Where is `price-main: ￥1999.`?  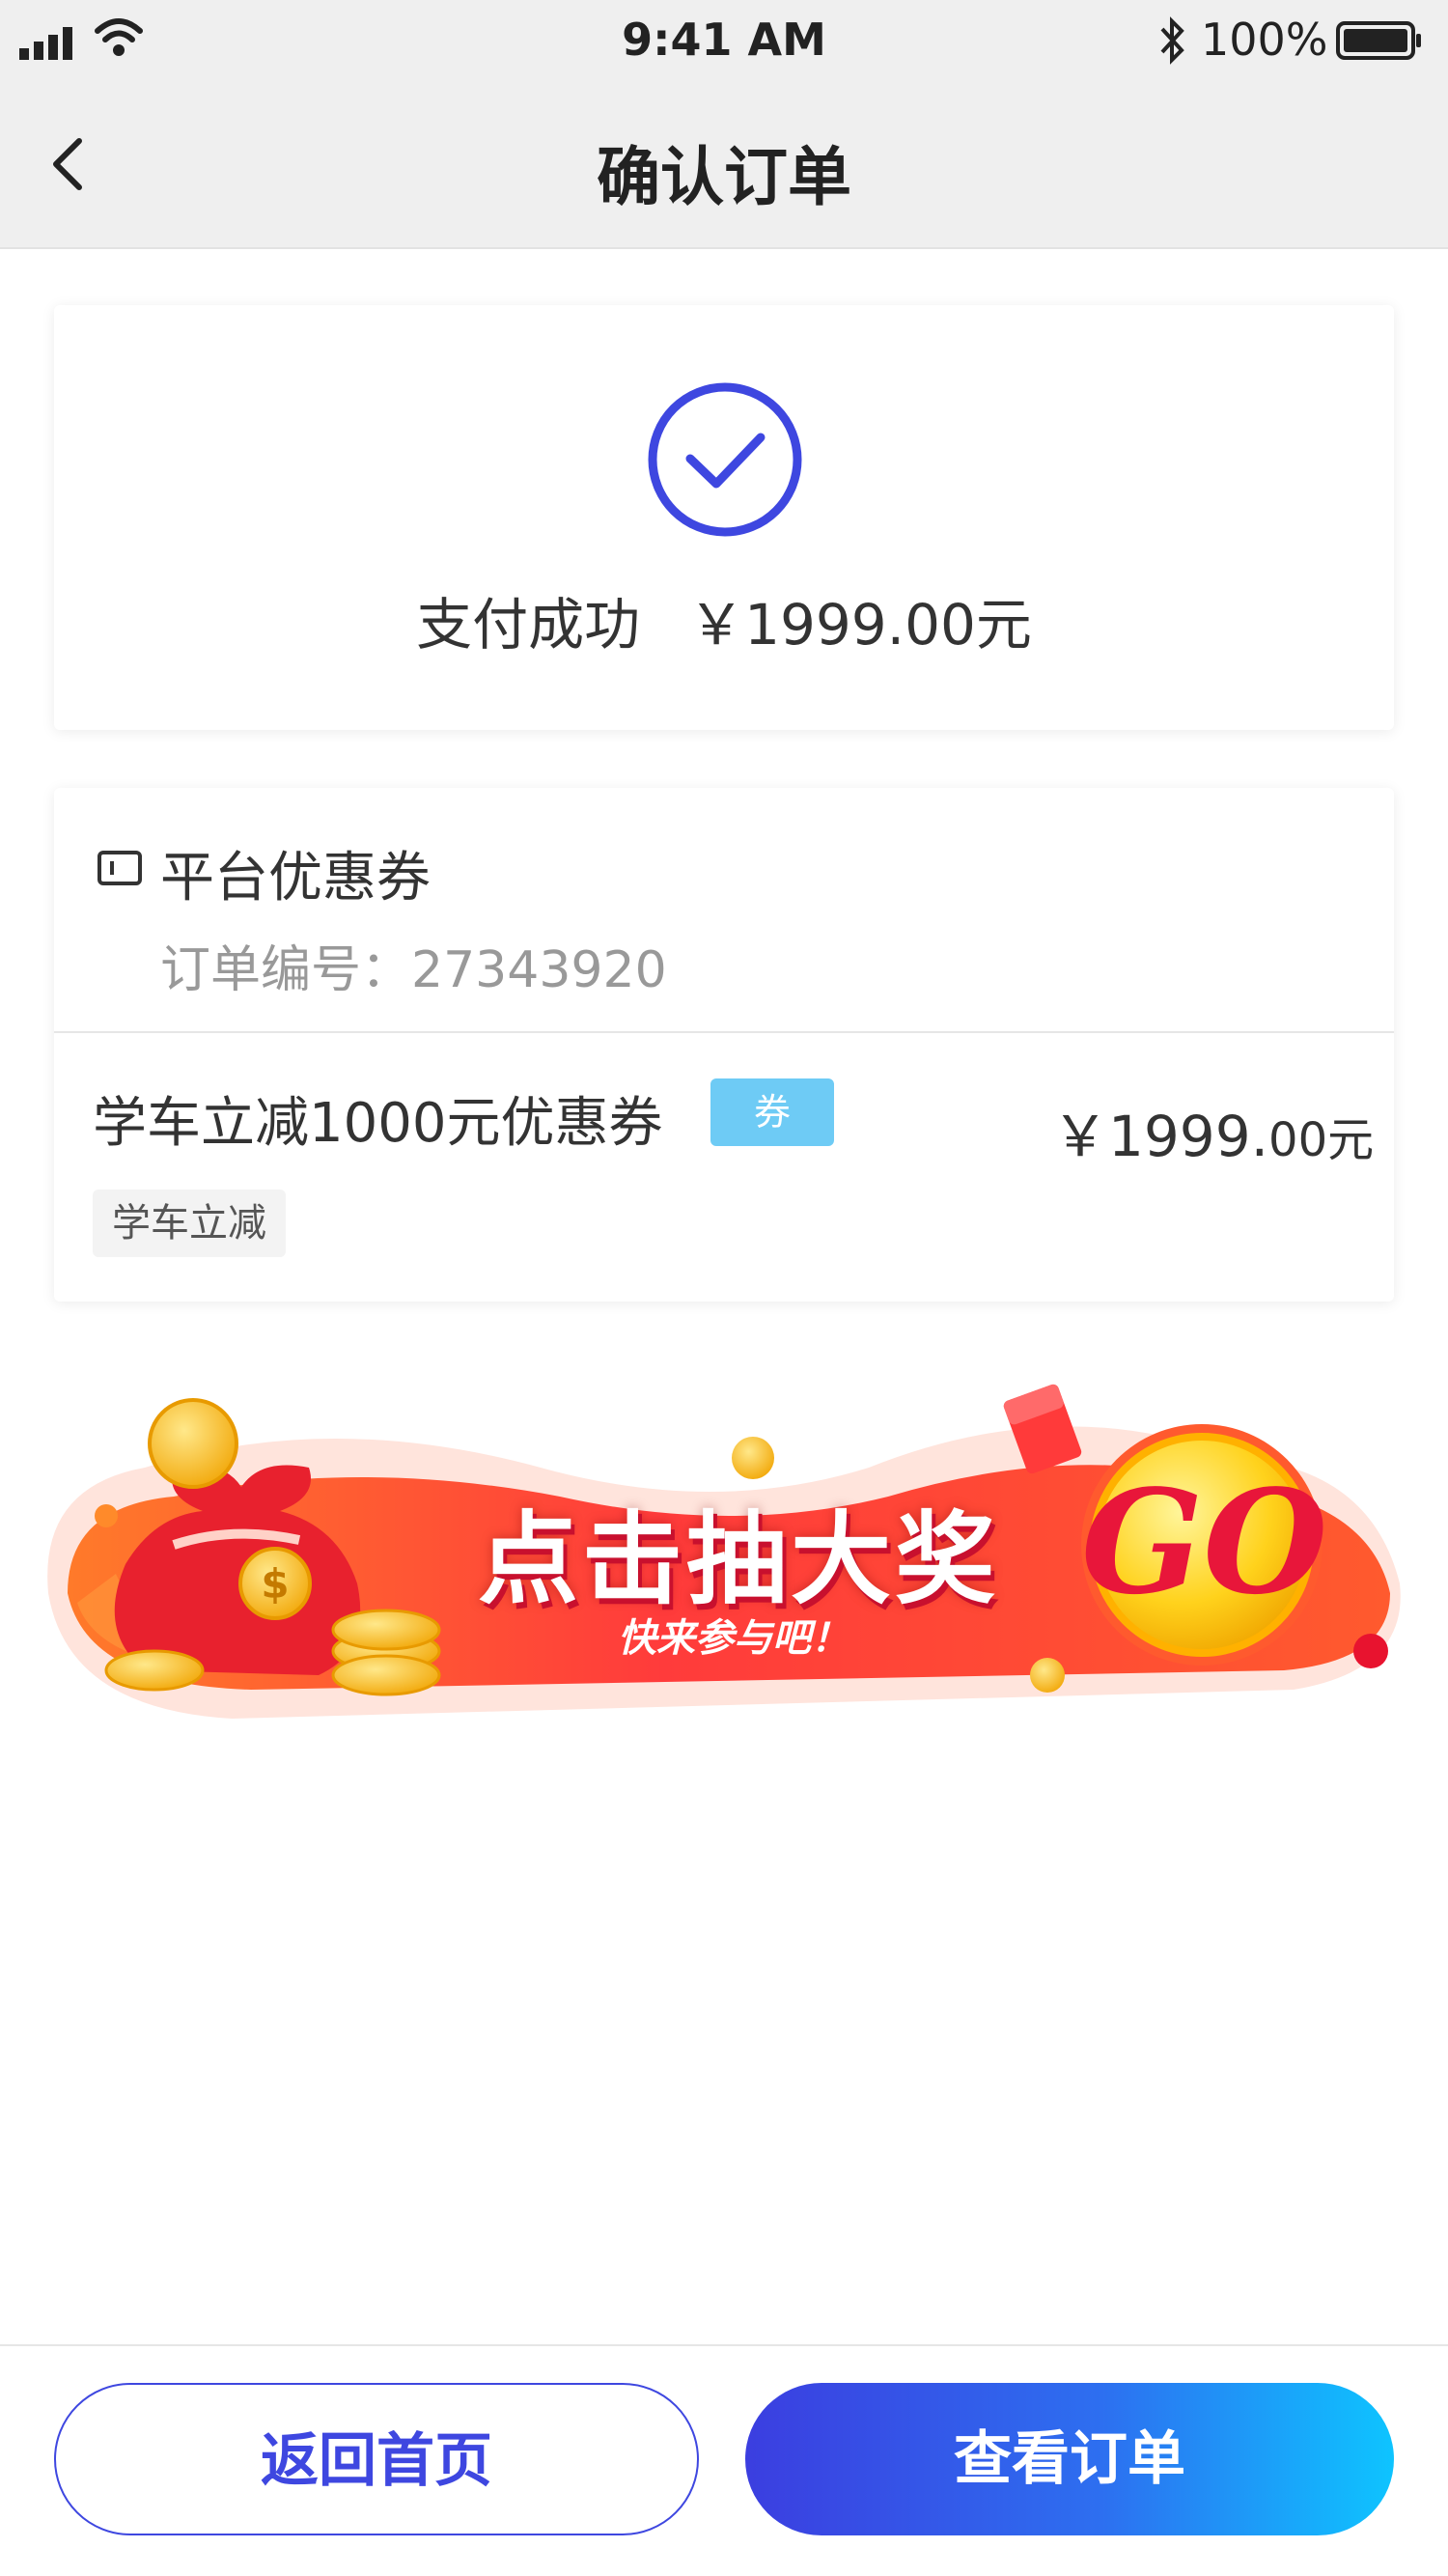 price-main: ￥1999. is located at coordinates (1161, 1136).